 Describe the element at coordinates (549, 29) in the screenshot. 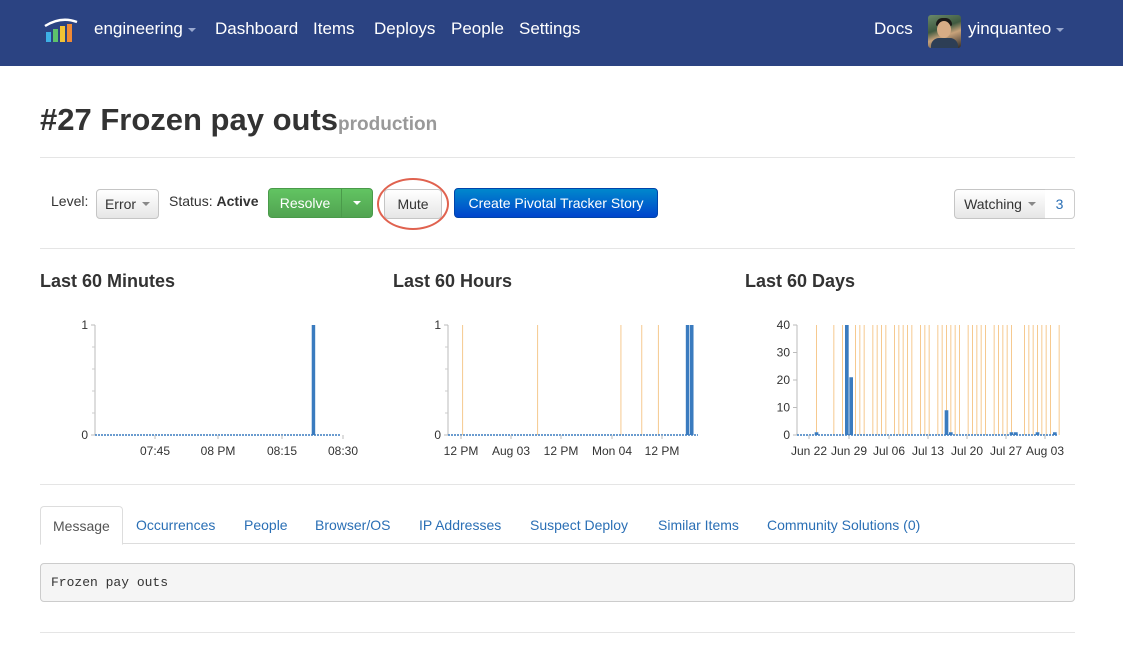

I see `nav-settings: Settings` at that location.